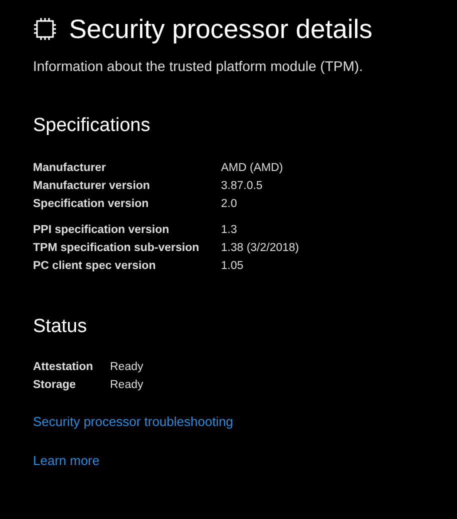 The height and width of the screenshot is (519, 457). Describe the element at coordinates (63, 367) in the screenshot. I see `field-label: Attestation` at that location.